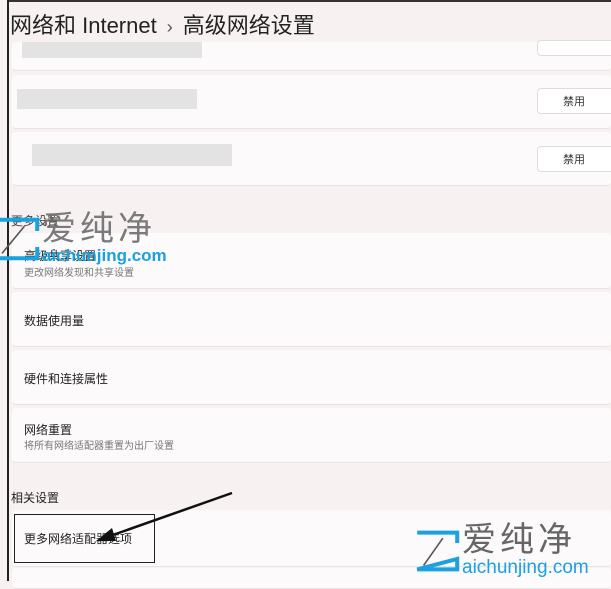 The height and width of the screenshot is (589, 611). Describe the element at coordinates (164, 516) in the screenshot. I see `arrow-annotation` at that location.